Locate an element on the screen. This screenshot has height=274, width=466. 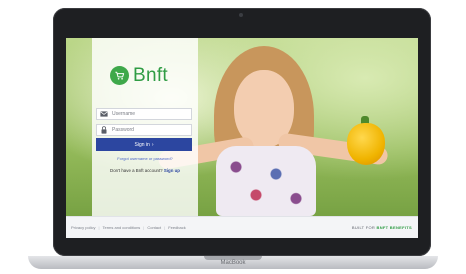
photo-pepper is located at coordinates (366, 144).